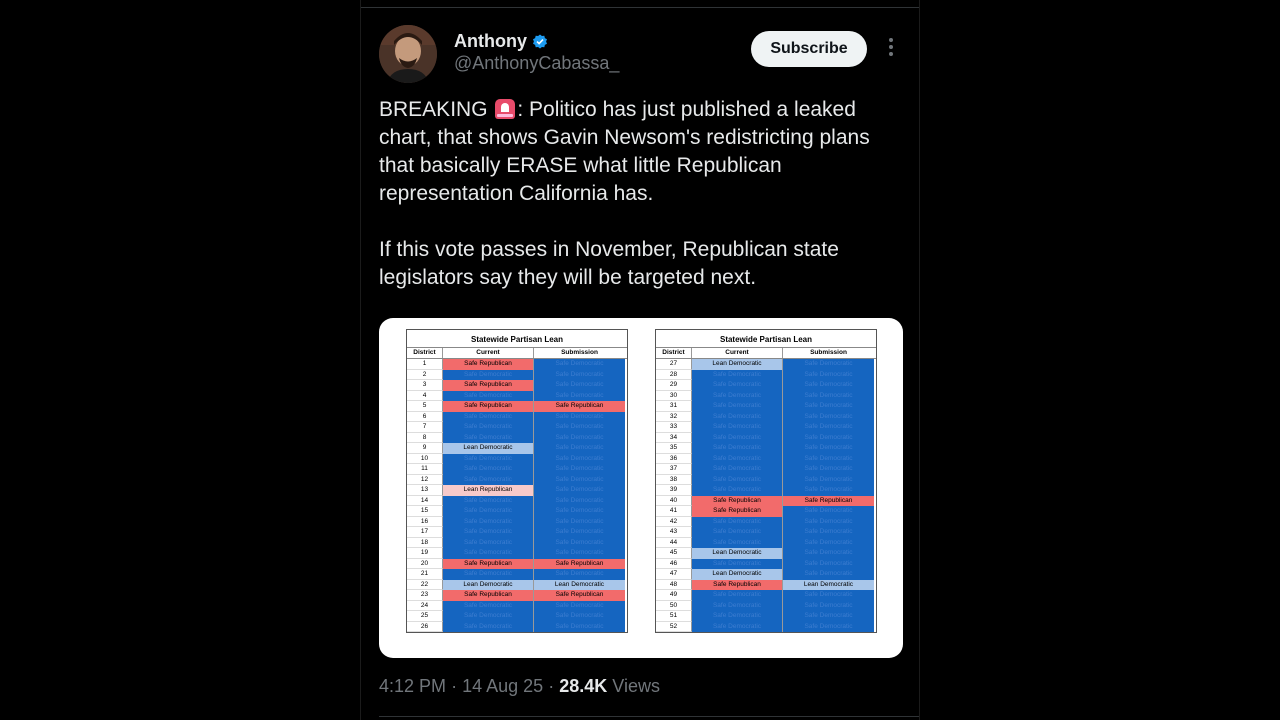  Describe the element at coordinates (517, 563) in the screenshot. I see `table-row: 20 Safe Republican Safe Republican` at that location.